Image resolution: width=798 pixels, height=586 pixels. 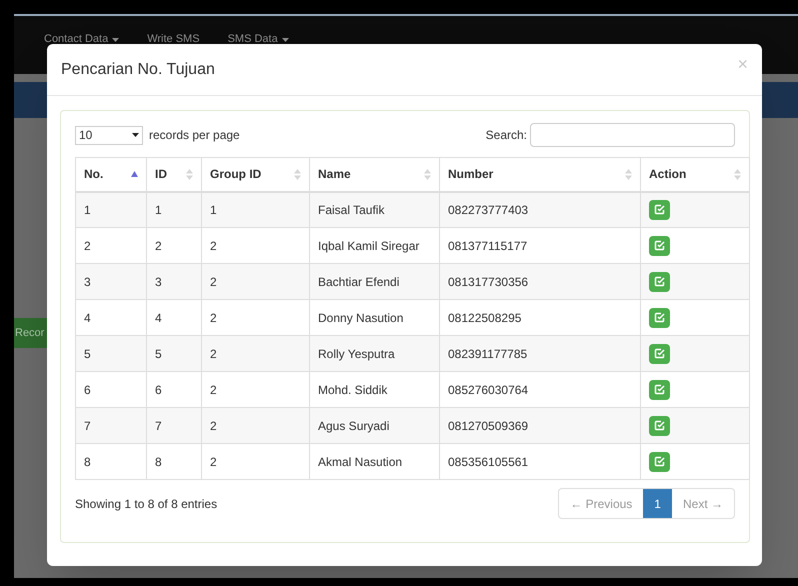 What do you see at coordinates (30, 333) in the screenshot?
I see `record-button: Recor` at bounding box center [30, 333].